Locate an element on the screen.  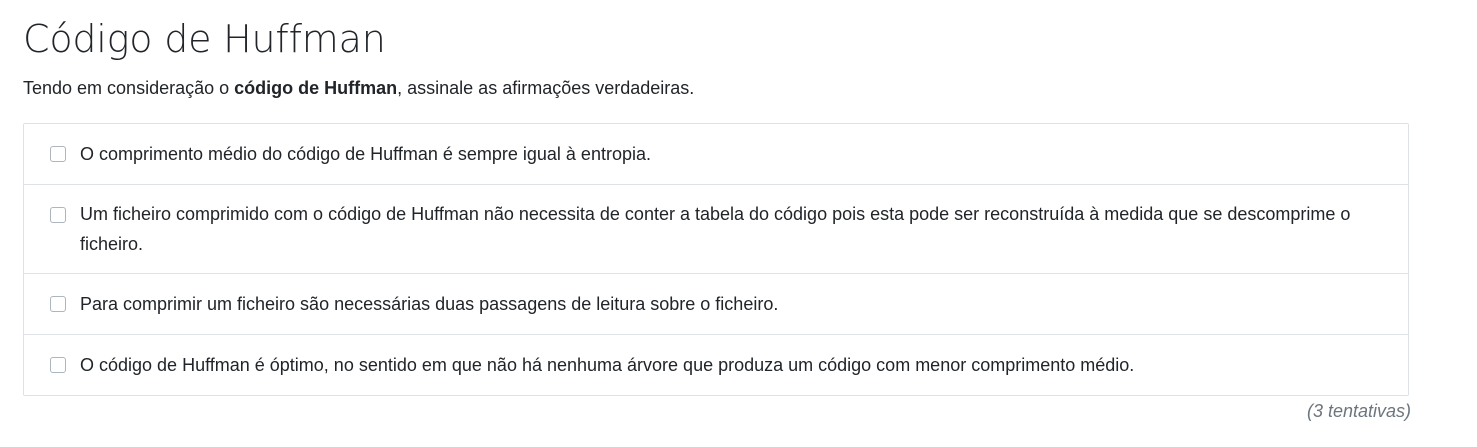
intro-text-after: , assinale as afirmações verdadeiras. is located at coordinates (546, 88).